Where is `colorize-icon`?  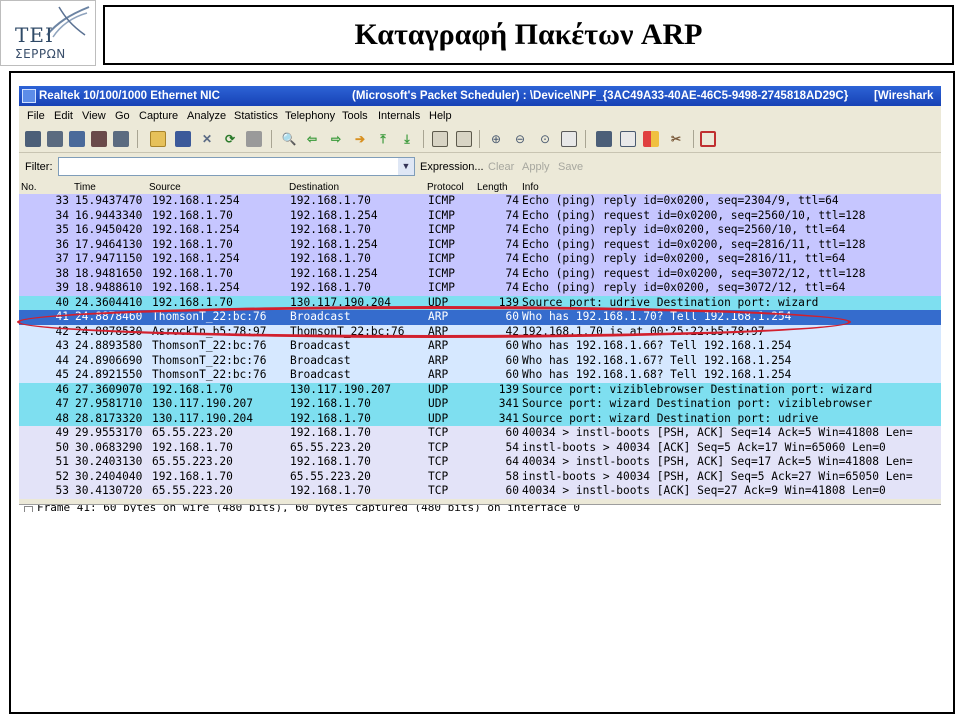
colorize-icon is located at coordinates (440, 139).